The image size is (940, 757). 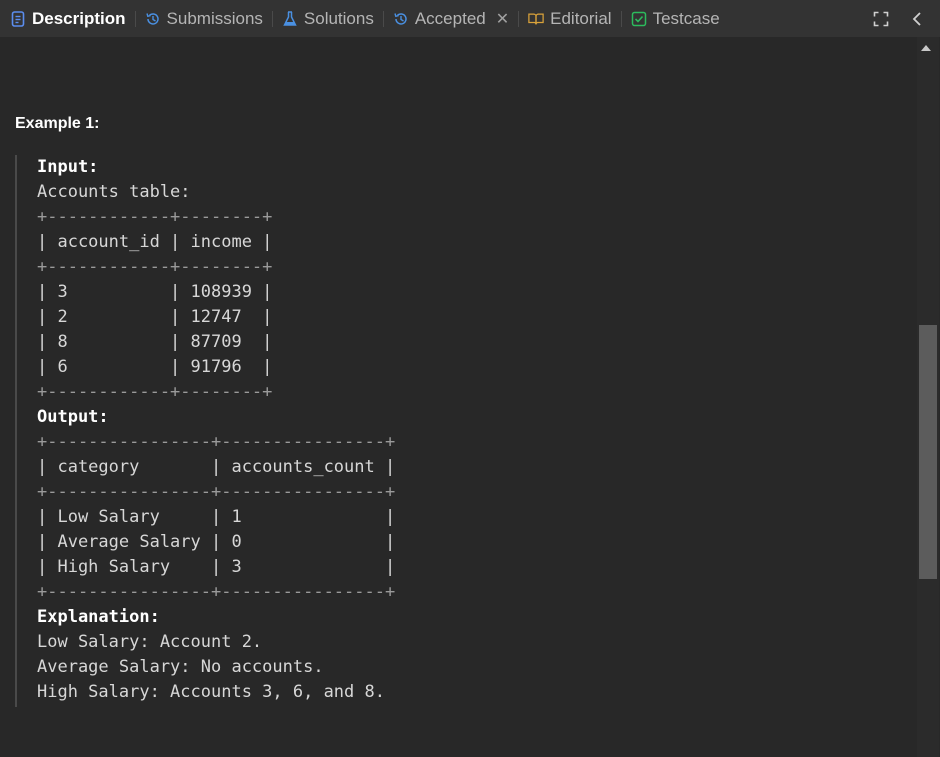 I want to click on code-line: | Low Salary | 1 |, so click(x=216, y=517).